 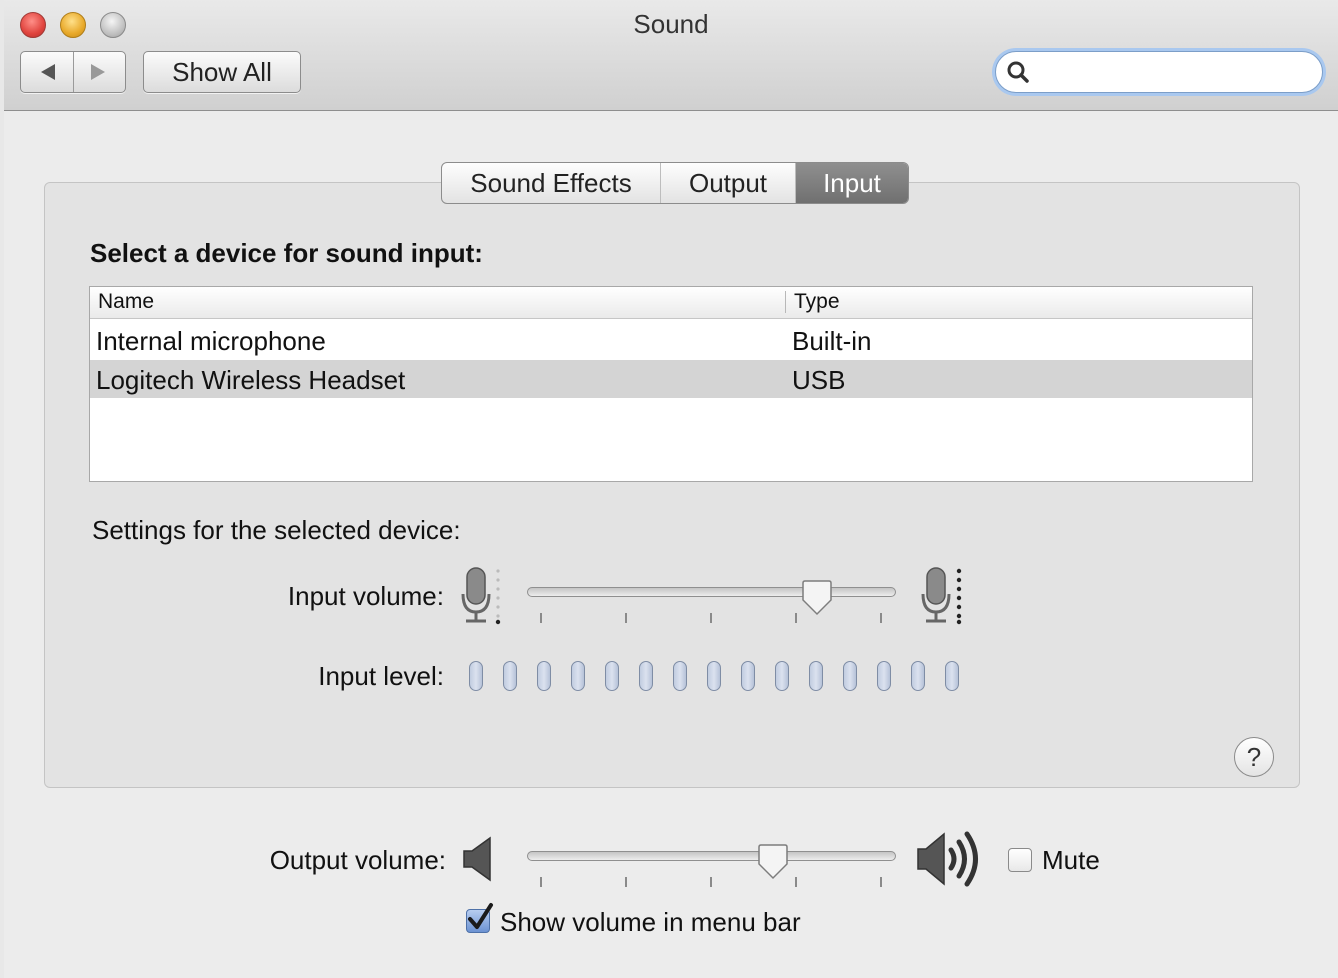 What do you see at coordinates (1173, 72) in the screenshot?
I see `search-input` at bounding box center [1173, 72].